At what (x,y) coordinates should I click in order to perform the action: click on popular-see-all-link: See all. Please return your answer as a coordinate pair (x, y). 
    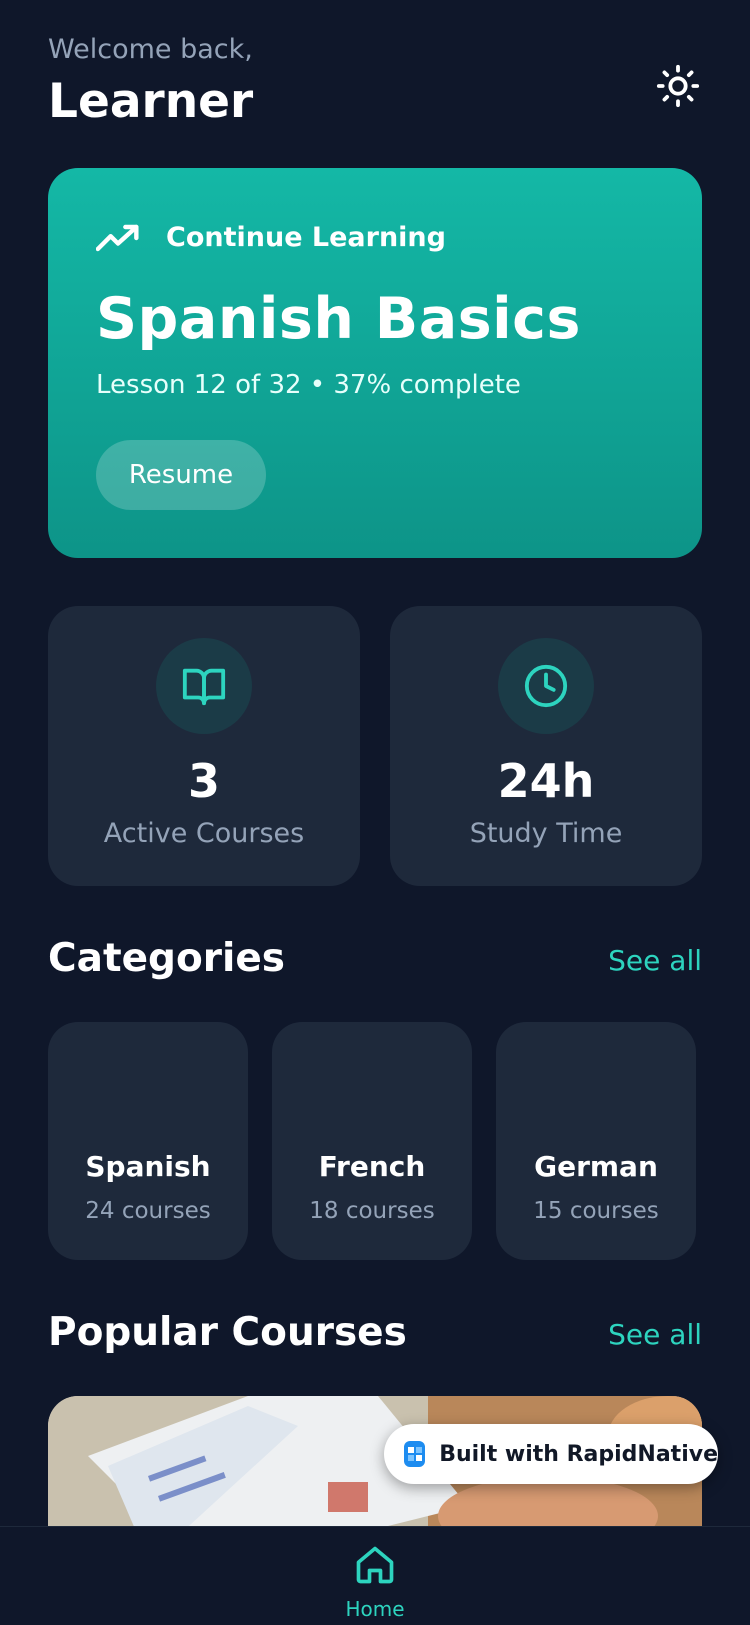
    Looking at the image, I should click on (655, 1334).